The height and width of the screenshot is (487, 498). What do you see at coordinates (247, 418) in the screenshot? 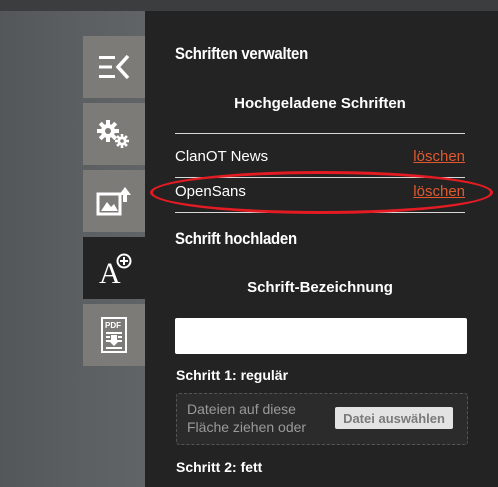
I see `dropzone-text: Dateien auf diese Fläche ziehen oder` at bounding box center [247, 418].